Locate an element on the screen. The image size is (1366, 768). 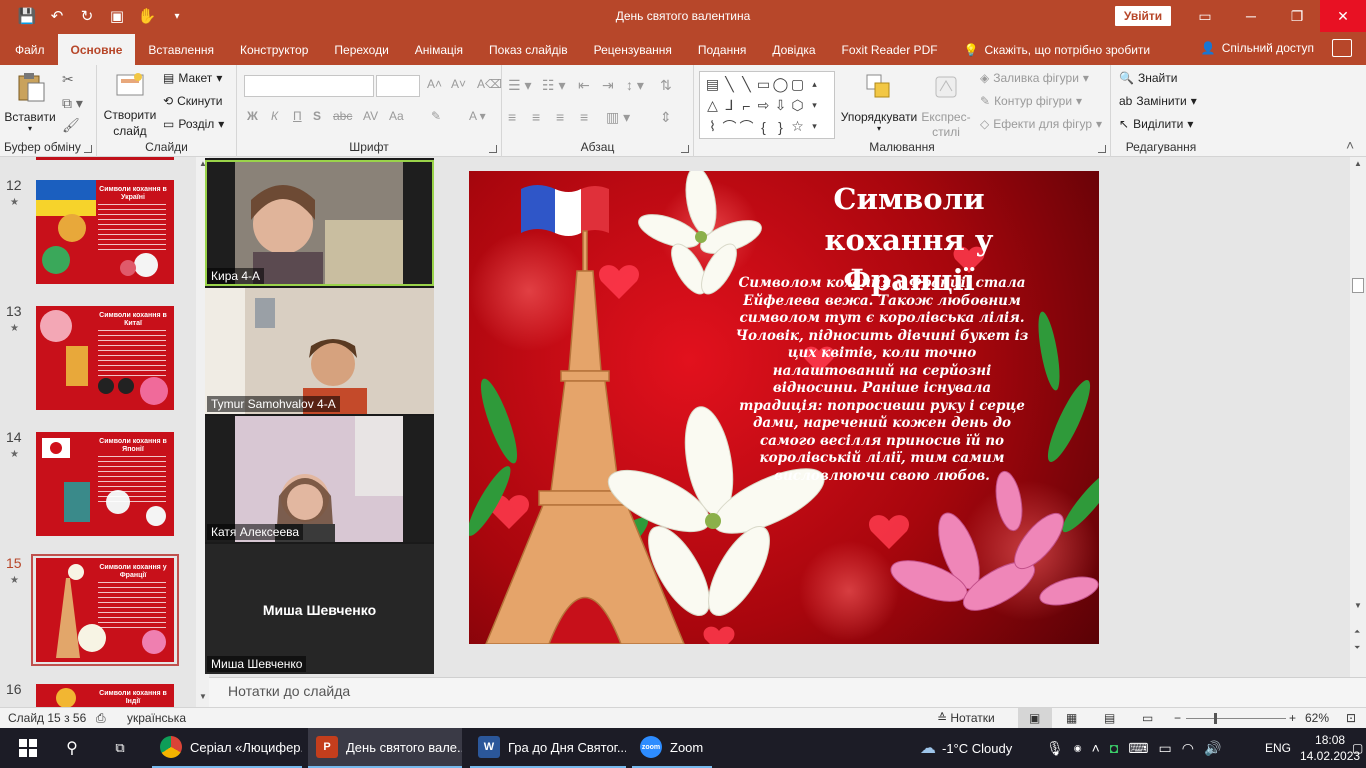
increase-indent-icon: ⇥ is located at coordinates (608, 85).